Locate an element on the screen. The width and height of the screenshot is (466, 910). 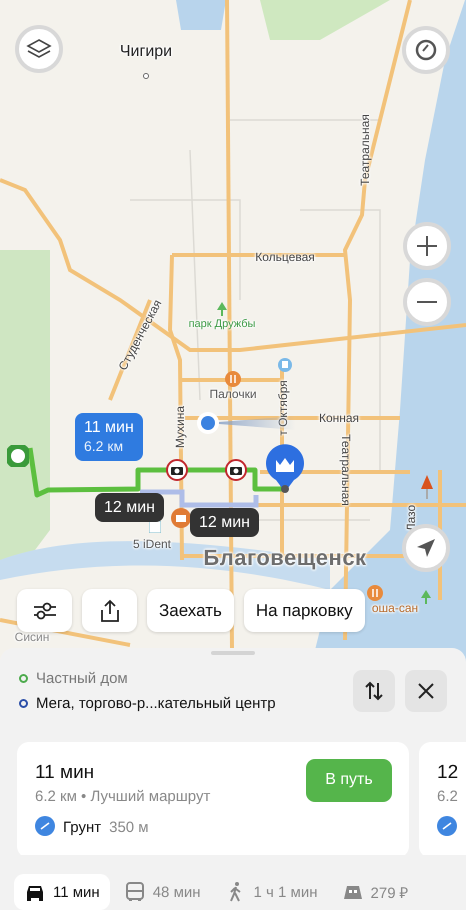
transport-time: 279 ₽ is located at coordinates (389, 893).